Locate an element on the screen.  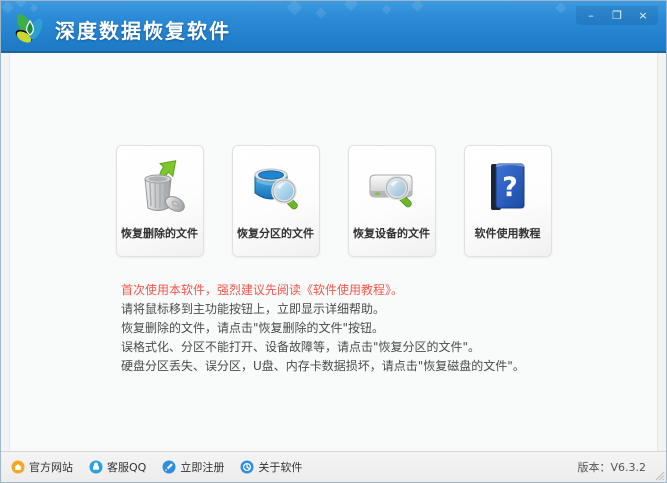
official-website-link: 官方网站 is located at coordinates (42, 467).